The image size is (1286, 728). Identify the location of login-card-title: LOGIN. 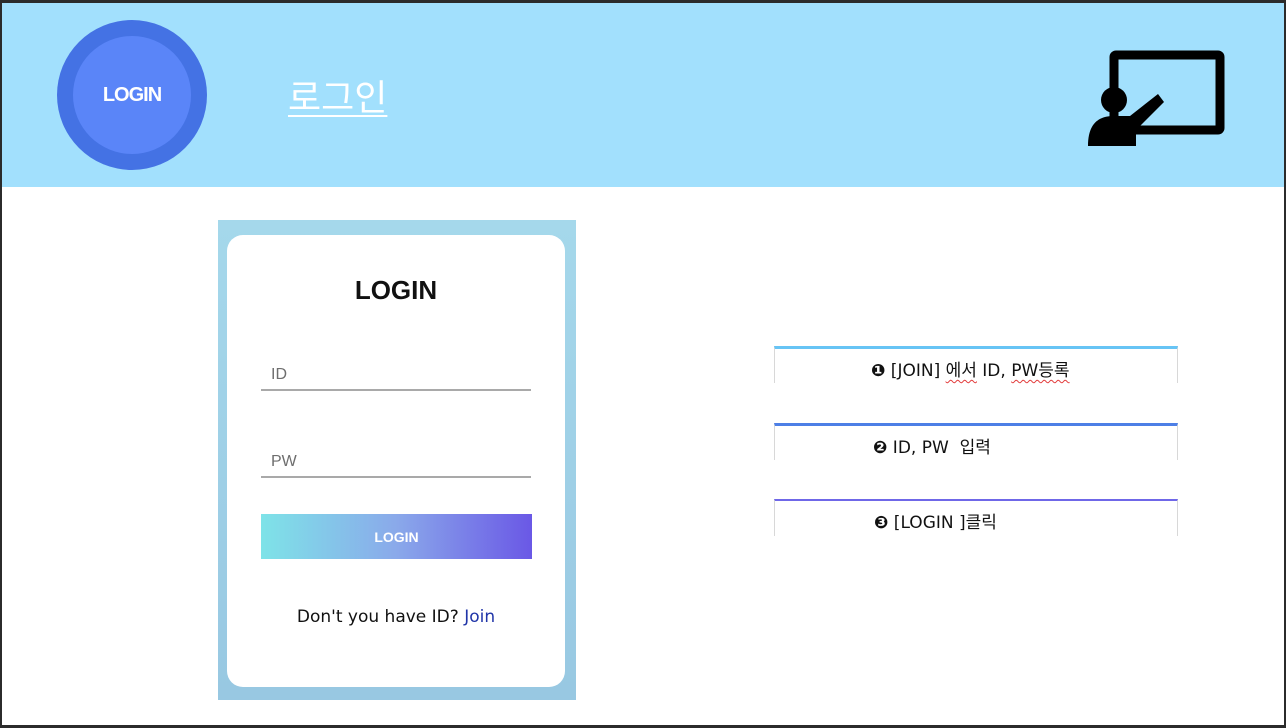
(396, 290).